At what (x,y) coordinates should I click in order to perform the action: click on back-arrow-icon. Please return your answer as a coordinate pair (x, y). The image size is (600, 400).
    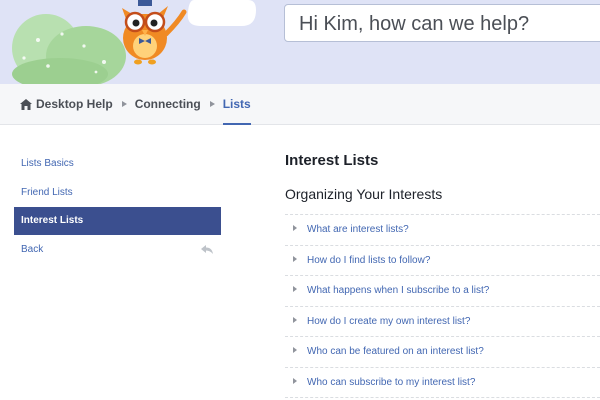
    Looking at the image, I should click on (207, 249).